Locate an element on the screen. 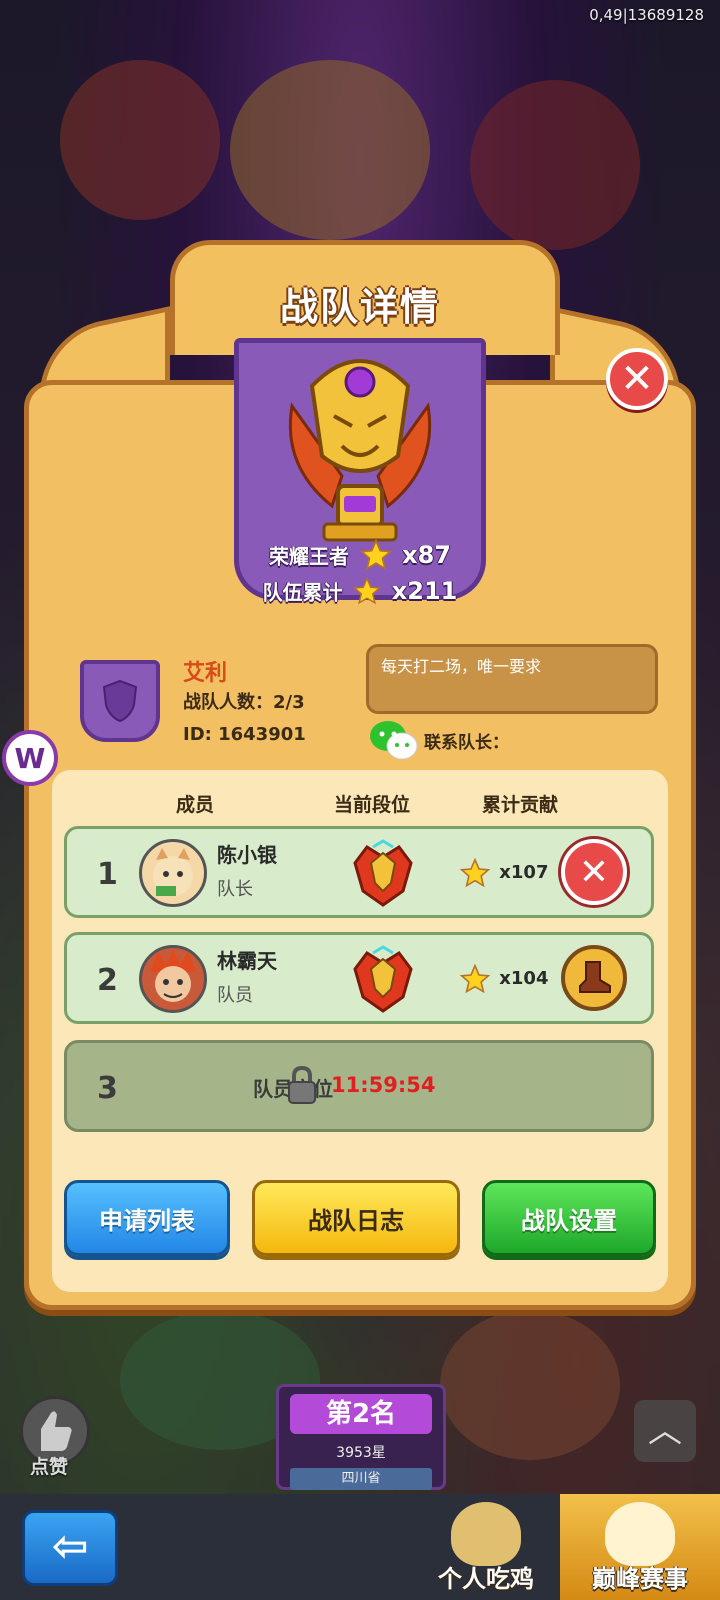  member-index: 3 is located at coordinates (107, 1088).